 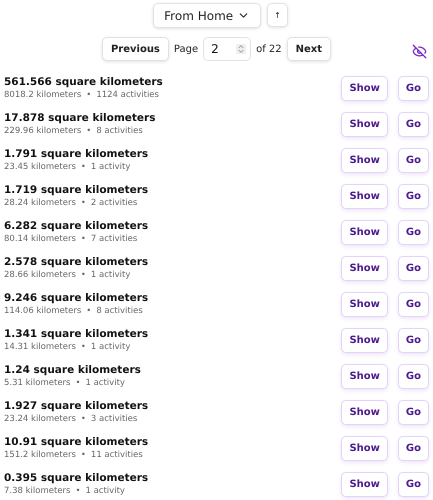 I want to click on distance-text: 14.31 kilometers, so click(x=40, y=347).